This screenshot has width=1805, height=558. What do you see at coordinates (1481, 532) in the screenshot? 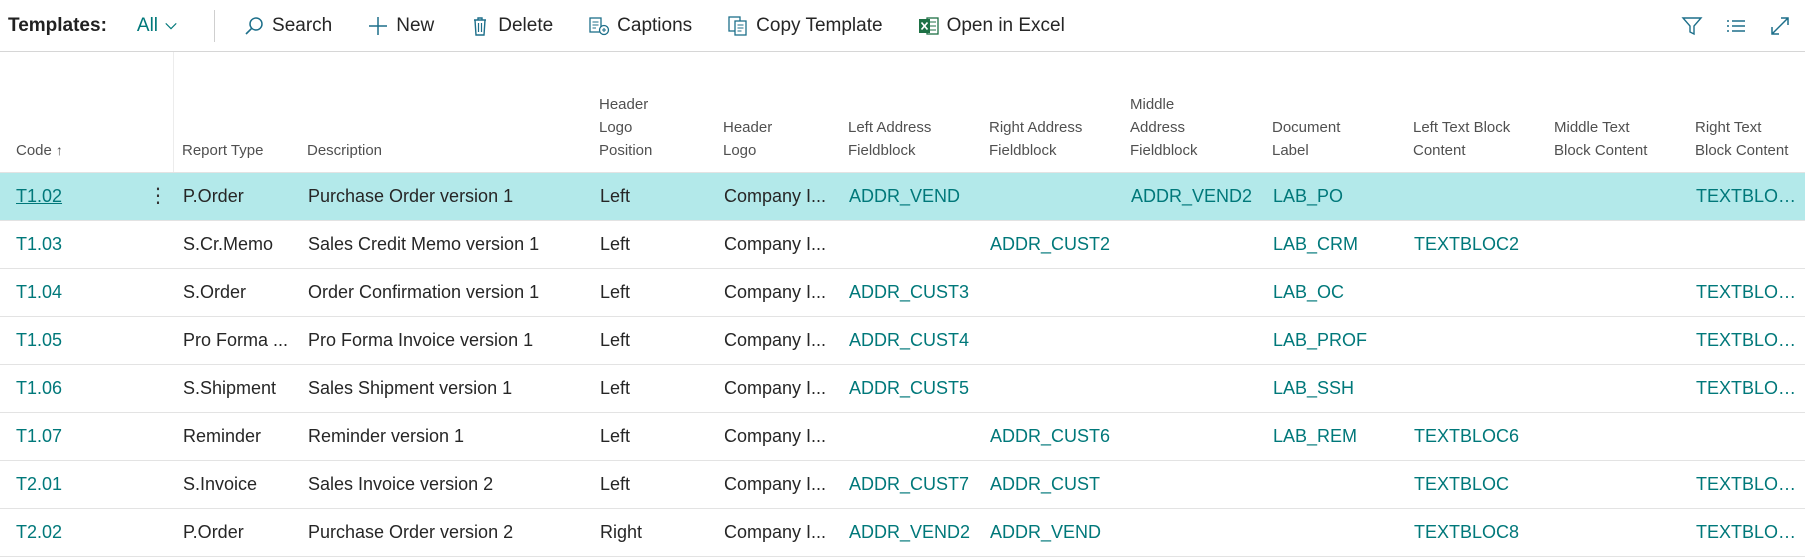
I see `cell-left-text-block: TEXTBLOC8` at bounding box center [1481, 532].